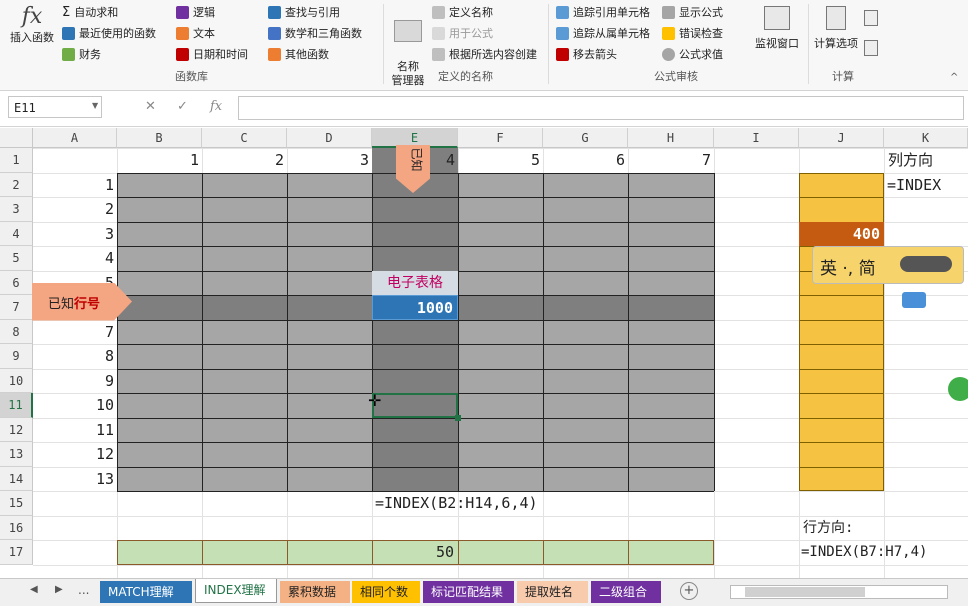  I want to click on tab-prev-icon: ◀, so click(34, 589).